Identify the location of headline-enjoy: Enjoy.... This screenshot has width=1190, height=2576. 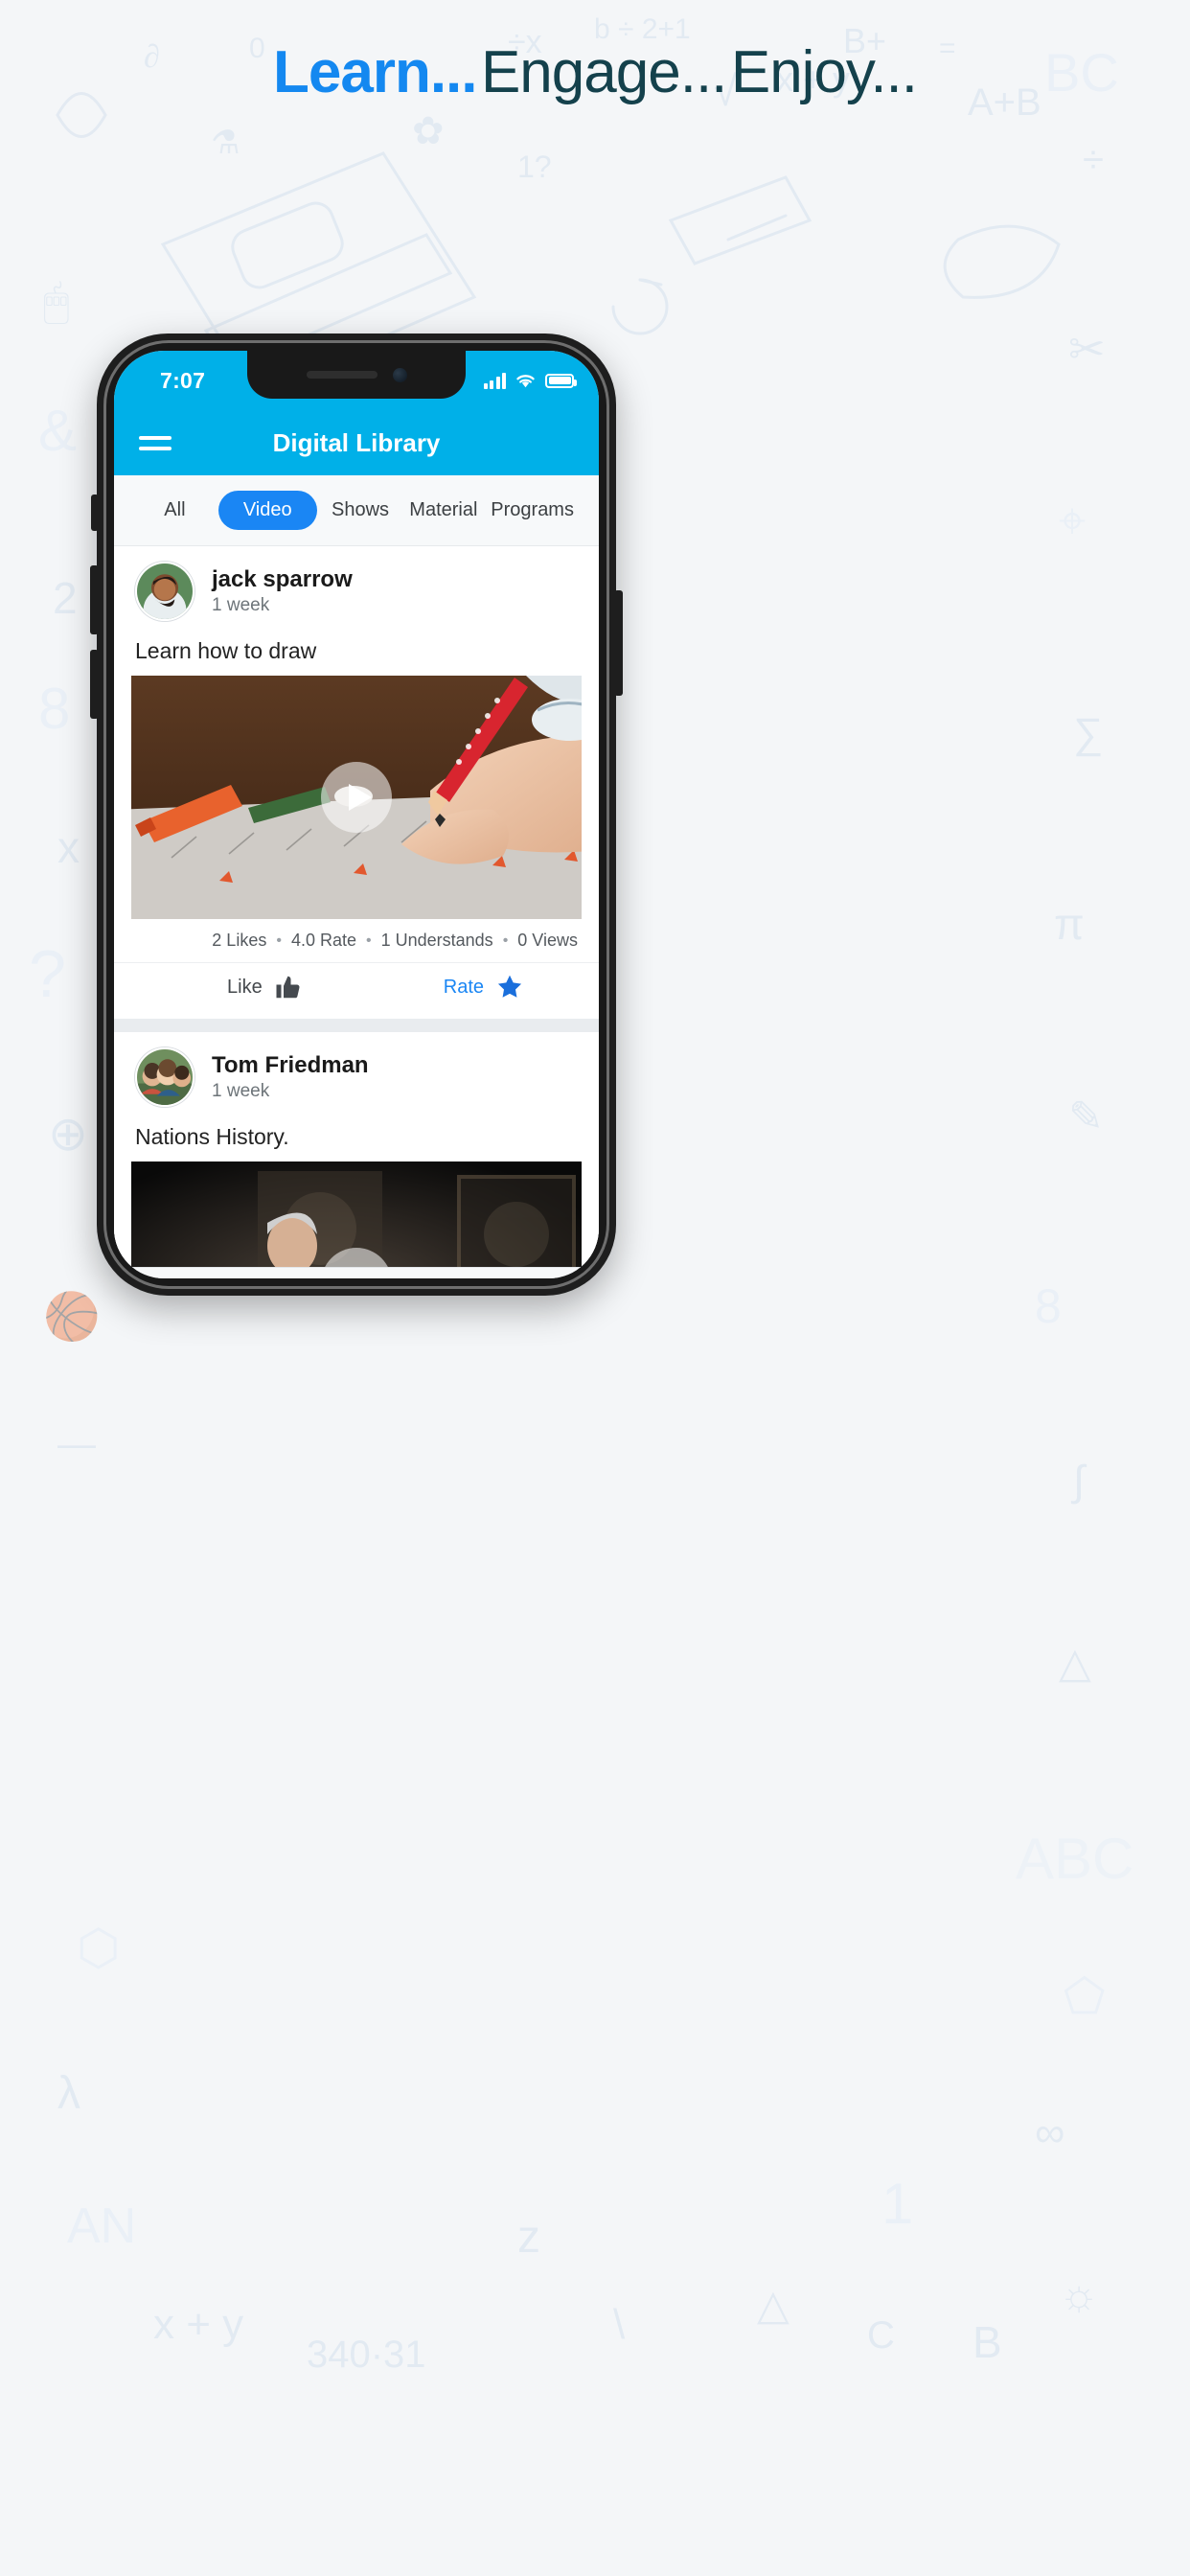
(824, 72).